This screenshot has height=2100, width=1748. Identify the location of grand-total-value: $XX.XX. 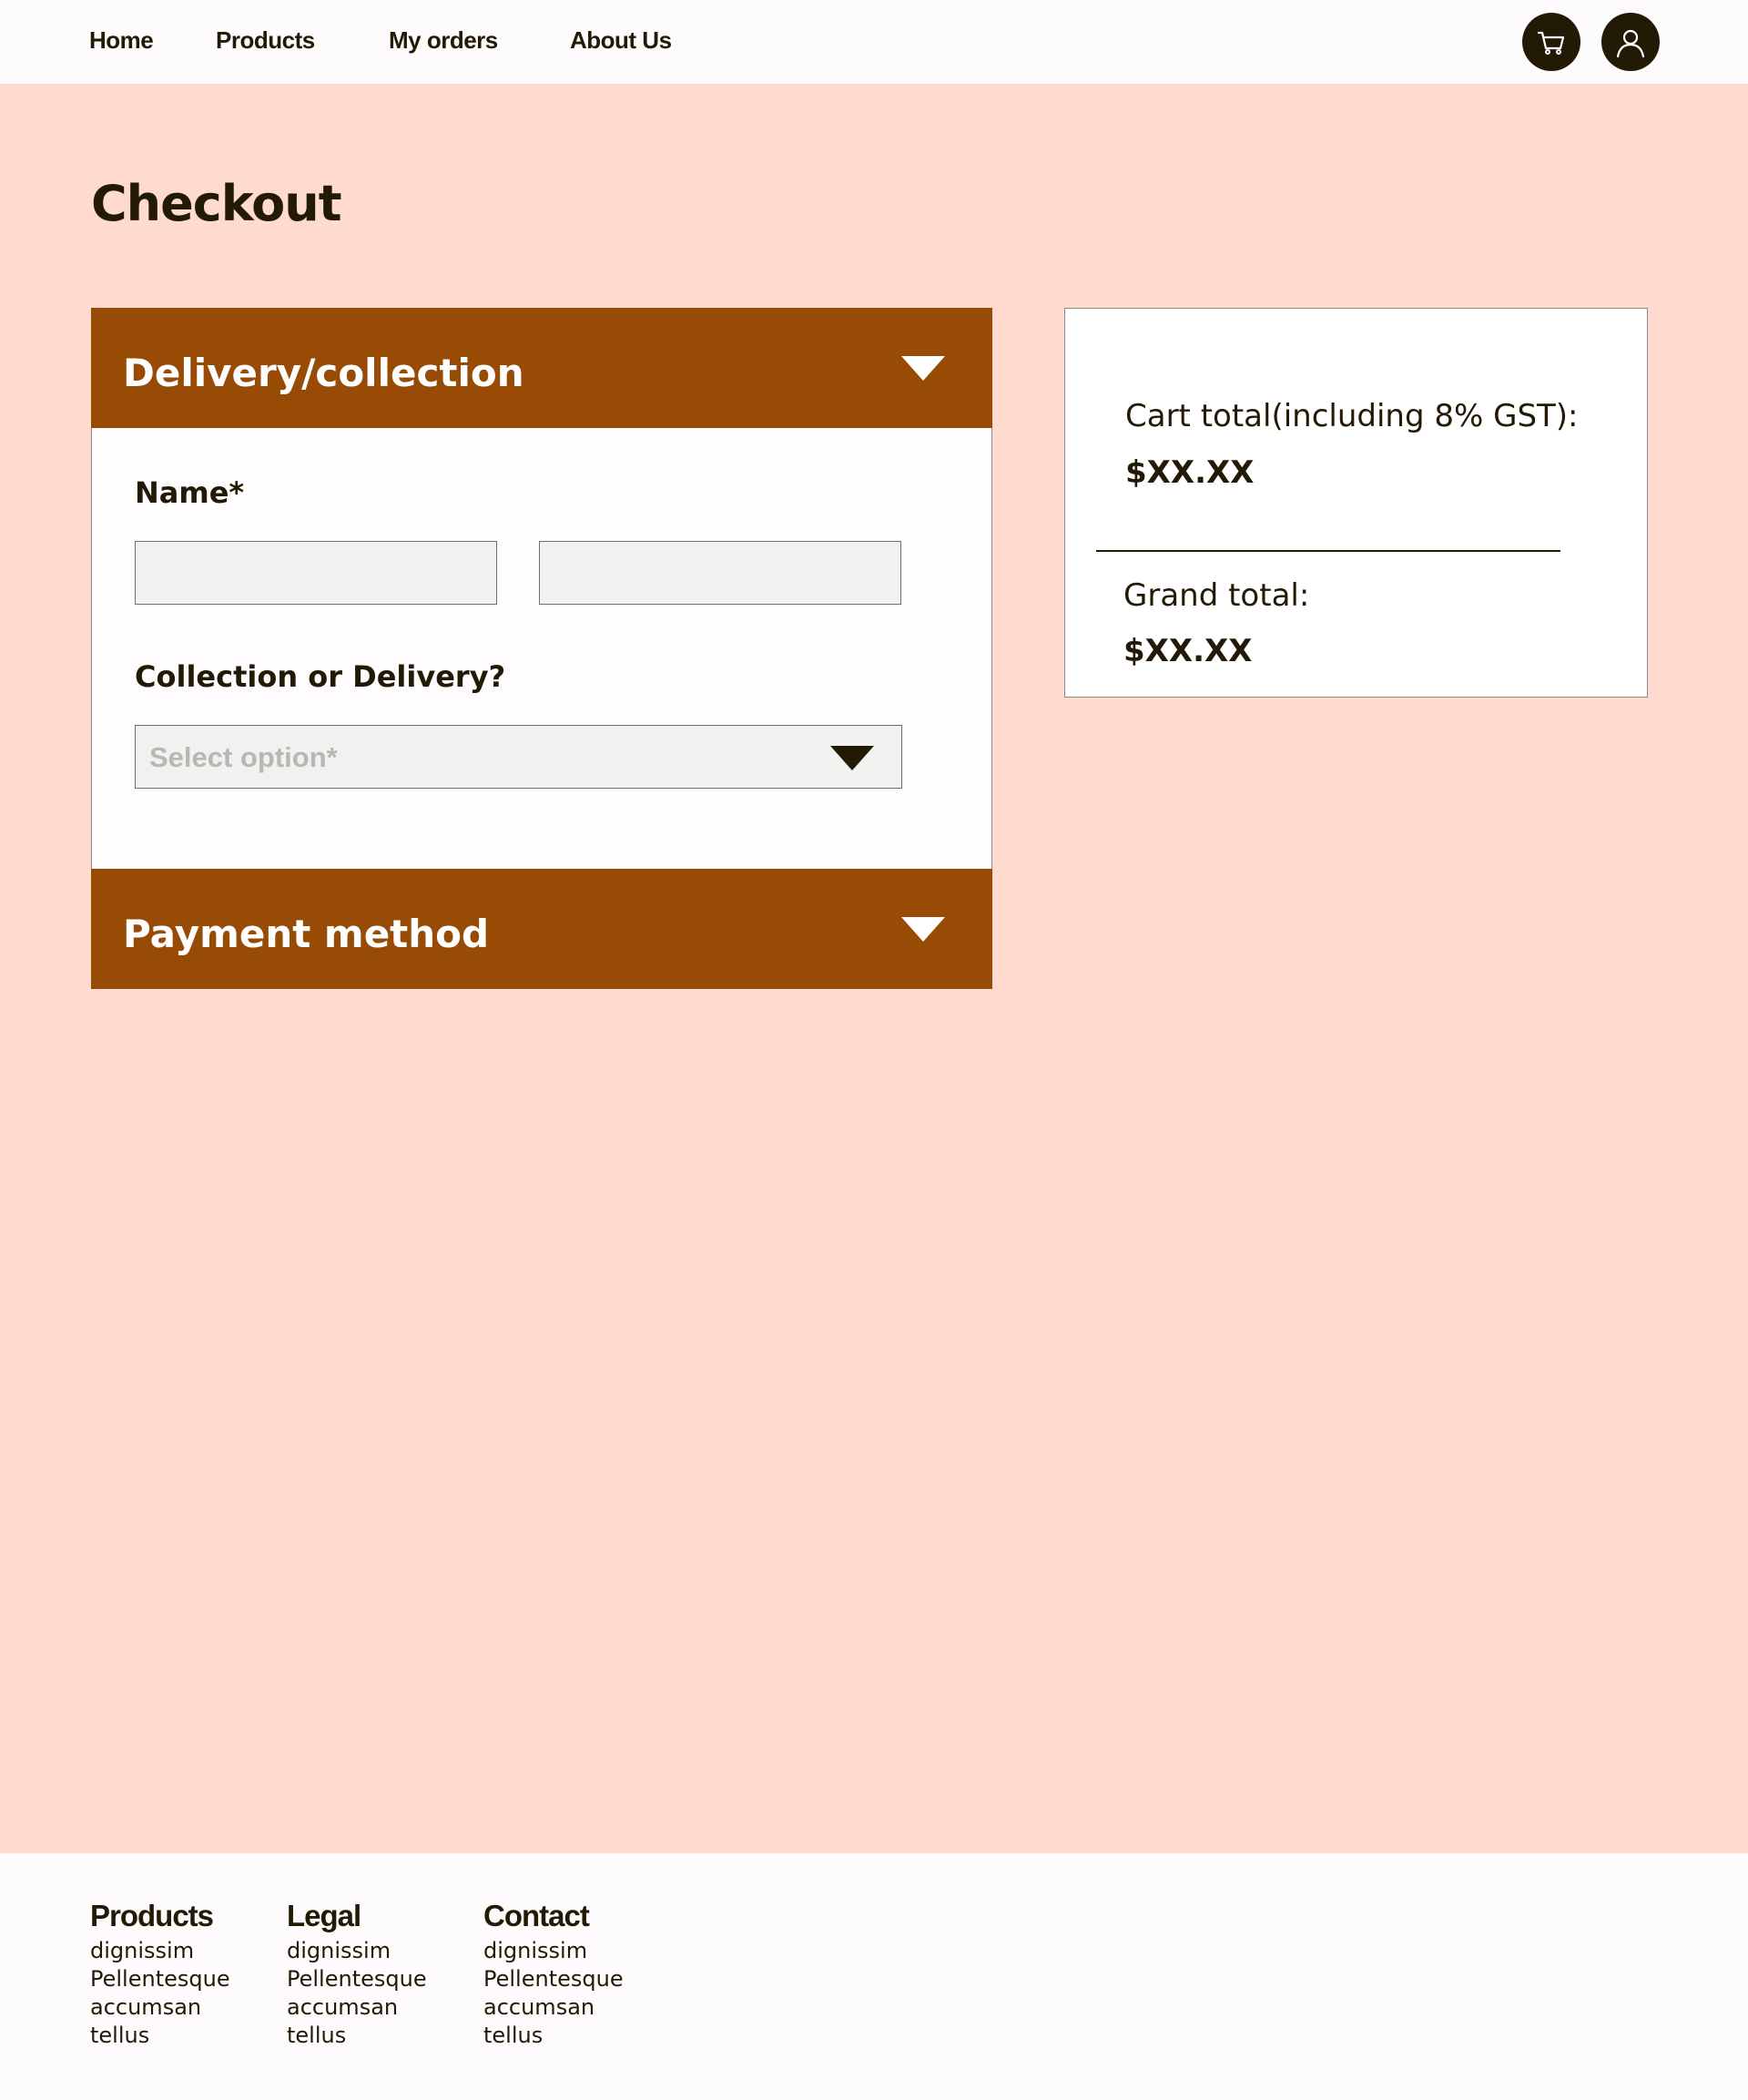
(1188, 651).